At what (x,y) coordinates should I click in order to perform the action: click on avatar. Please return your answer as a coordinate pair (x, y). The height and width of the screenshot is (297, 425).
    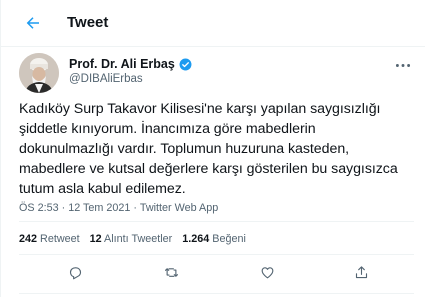
    Looking at the image, I should click on (39, 73).